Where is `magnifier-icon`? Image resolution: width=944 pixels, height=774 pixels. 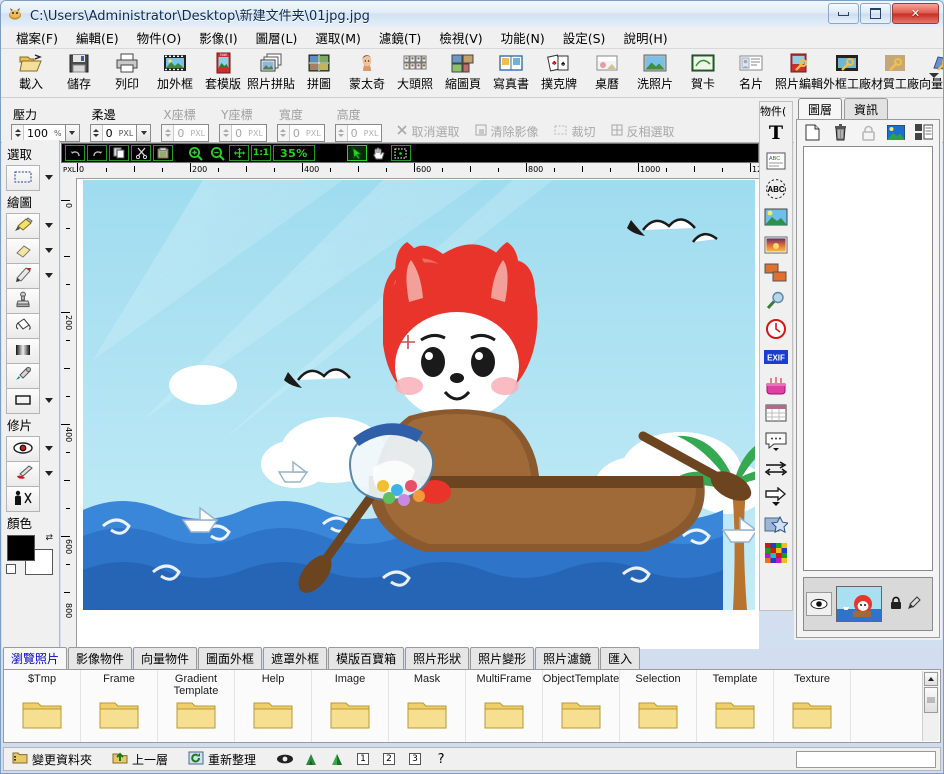
magnifier-icon is located at coordinates (776, 301).